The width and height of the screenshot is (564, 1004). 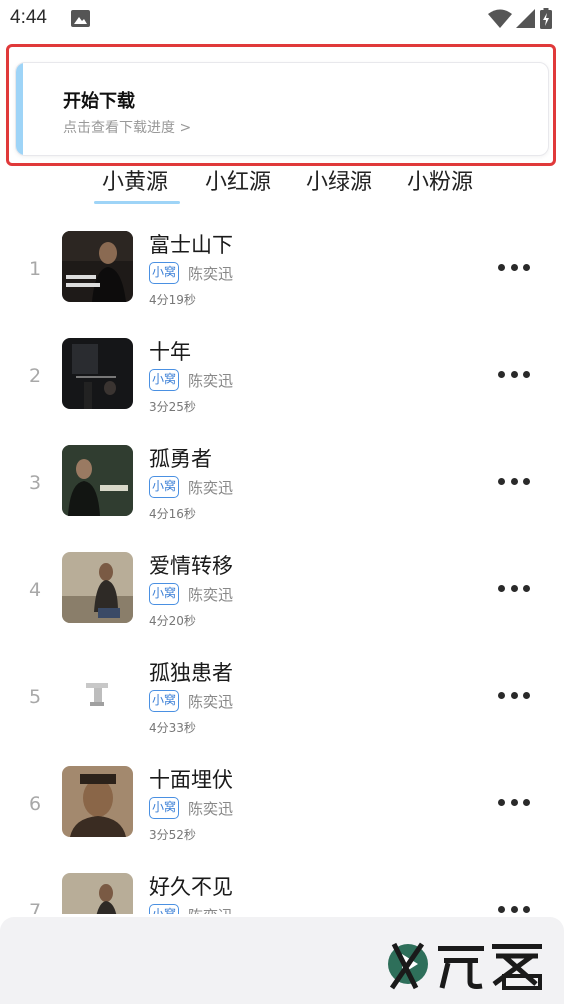 What do you see at coordinates (35, 483) in the screenshot?
I see `song-rank: 3` at bounding box center [35, 483].